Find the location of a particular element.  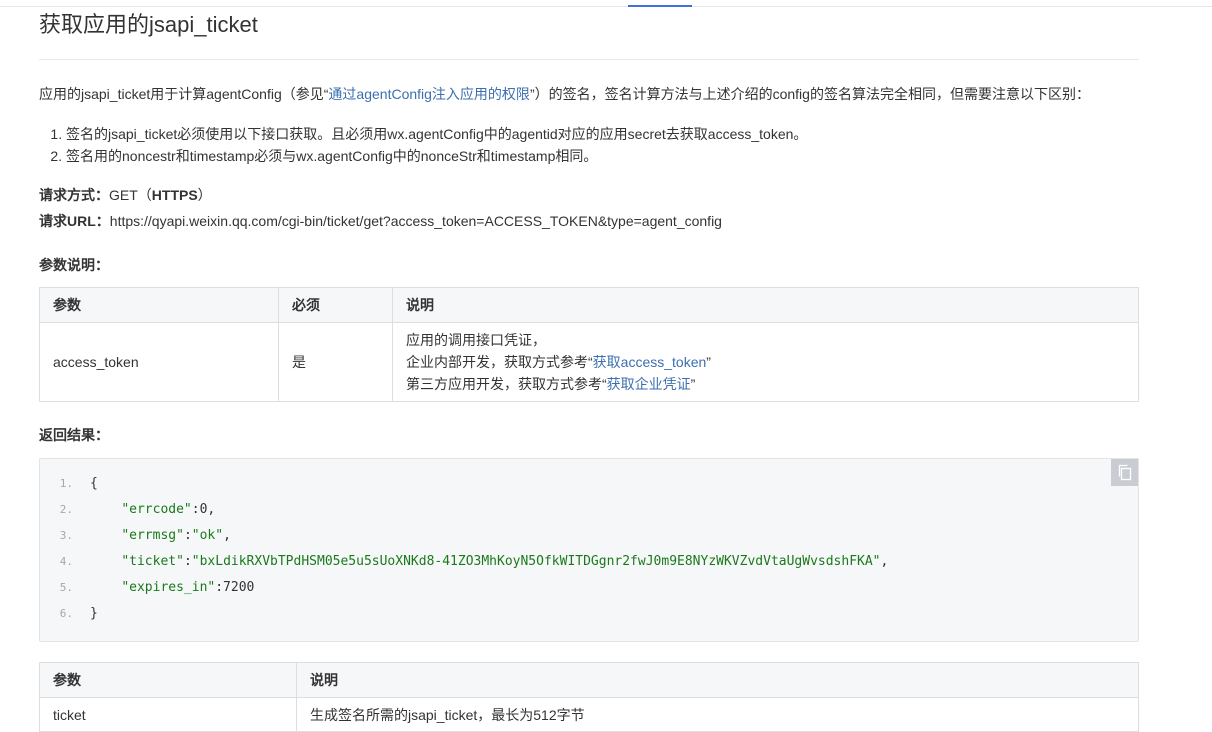

param-desc-line3: 第三方应用开发，获取方式参考“获取企业凭证” is located at coordinates (765, 384).